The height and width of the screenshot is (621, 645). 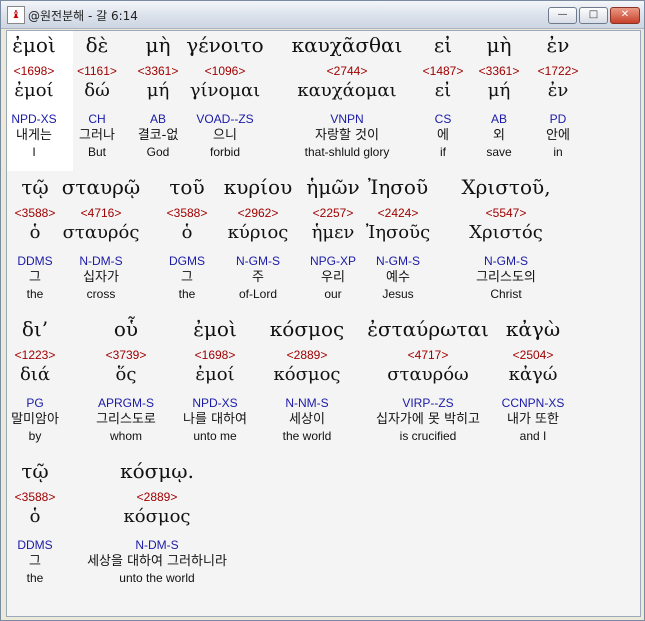 What do you see at coordinates (506, 277) in the screenshot?
I see `korean-translation: 그리스도의` at bounding box center [506, 277].